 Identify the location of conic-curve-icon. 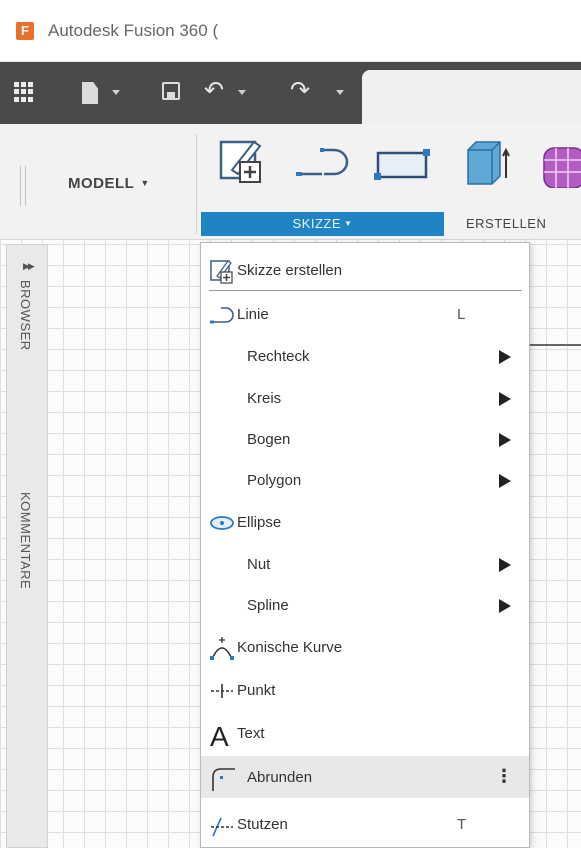
(222, 648).